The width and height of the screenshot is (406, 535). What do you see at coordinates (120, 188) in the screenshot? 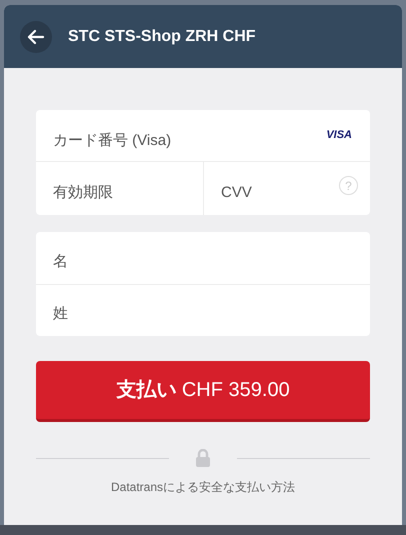
I see `expiry-field: 有効期限` at bounding box center [120, 188].